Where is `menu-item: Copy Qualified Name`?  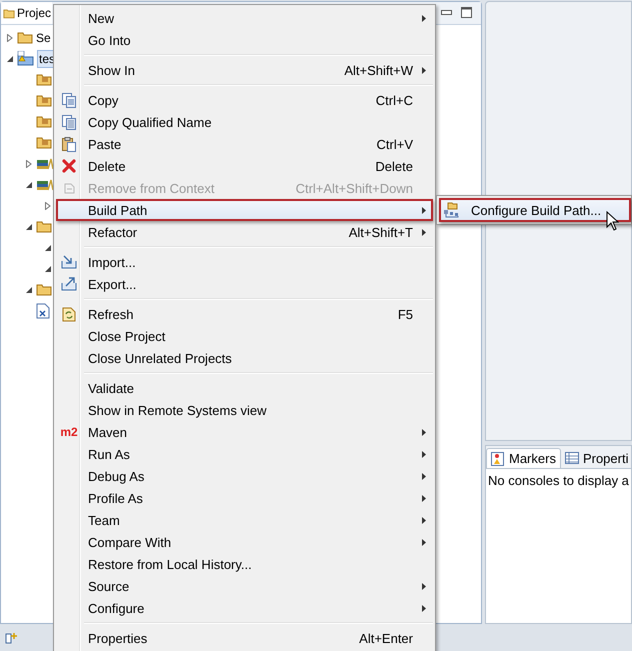
menu-item: Copy Qualified Name is located at coordinates (244, 122).